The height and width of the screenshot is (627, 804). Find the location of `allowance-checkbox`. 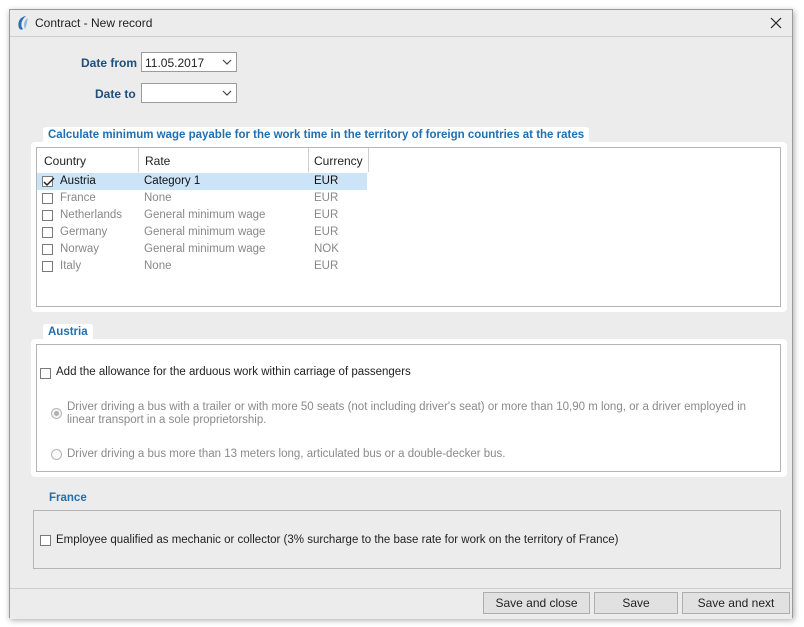

allowance-checkbox is located at coordinates (45, 373).